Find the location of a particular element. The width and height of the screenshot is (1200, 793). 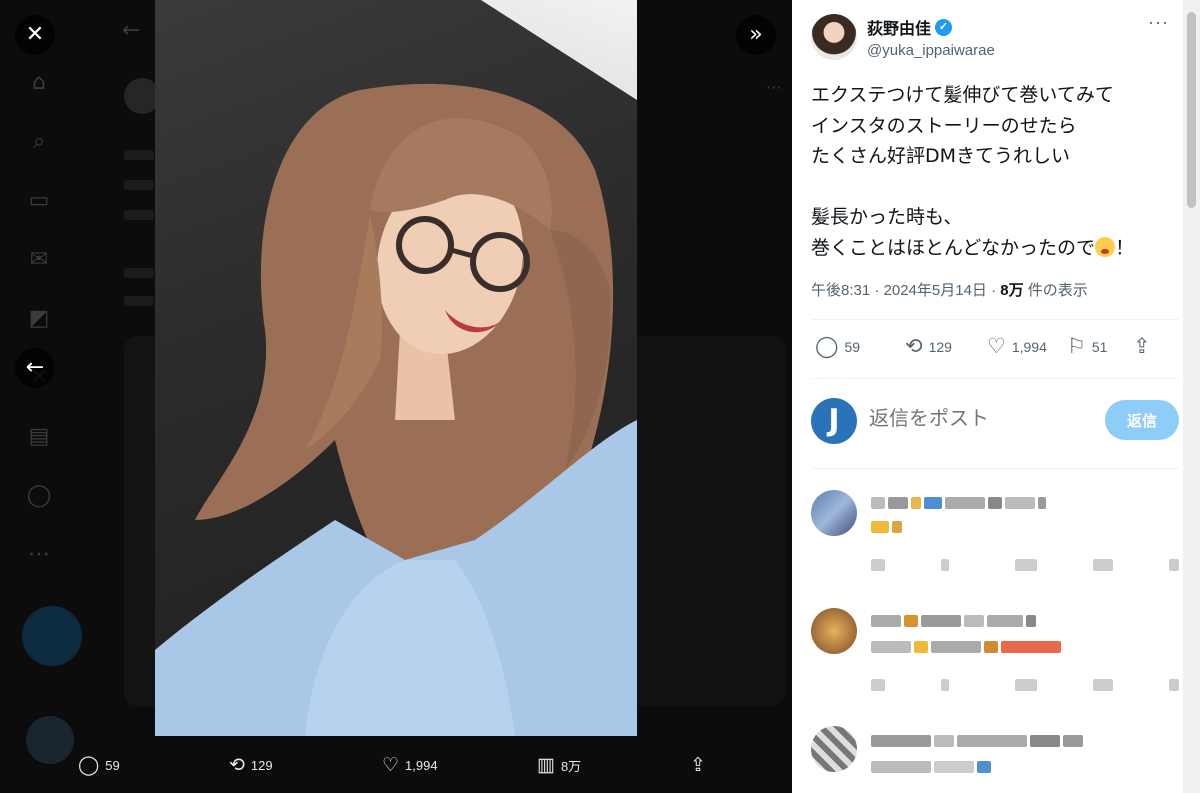

double-chevron-right-icon: » is located at coordinates (756, 34).